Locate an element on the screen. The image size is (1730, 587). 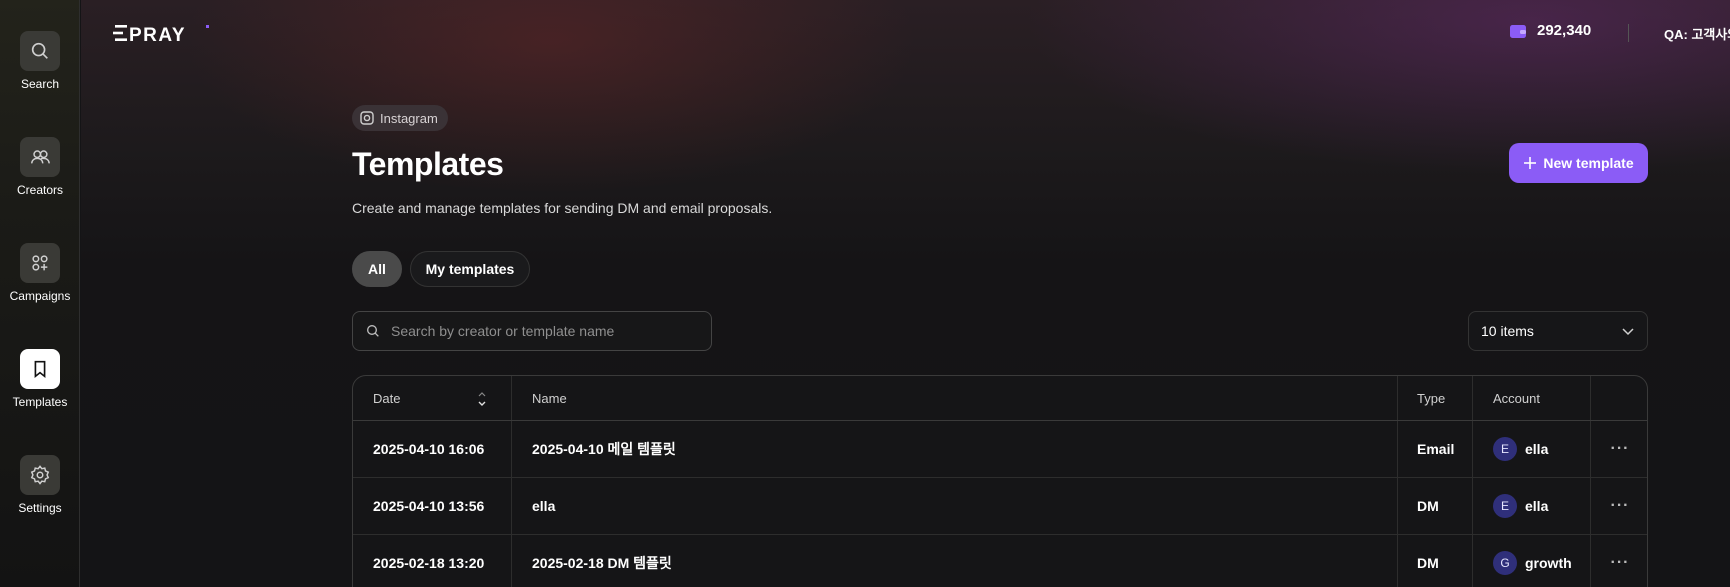
tab-my-templates: My templates is located at coordinates (470, 269).